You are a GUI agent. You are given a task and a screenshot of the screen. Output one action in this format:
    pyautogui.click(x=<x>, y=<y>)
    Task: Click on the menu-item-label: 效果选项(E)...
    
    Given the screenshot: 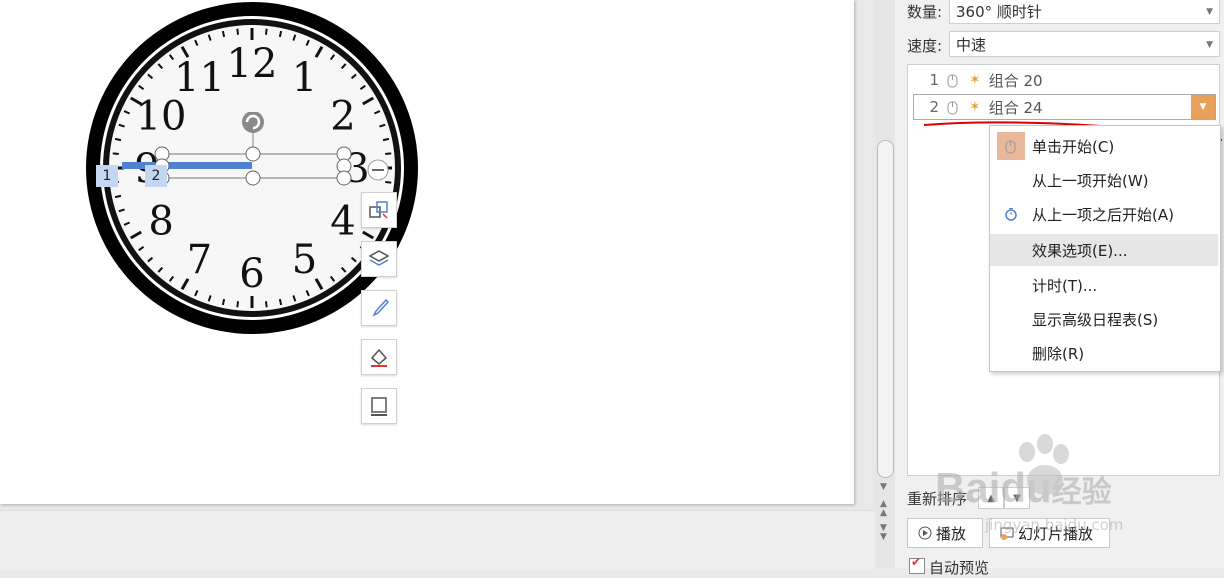 What is the action you would take?
    pyautogui.click(x=1080, y=250)
    